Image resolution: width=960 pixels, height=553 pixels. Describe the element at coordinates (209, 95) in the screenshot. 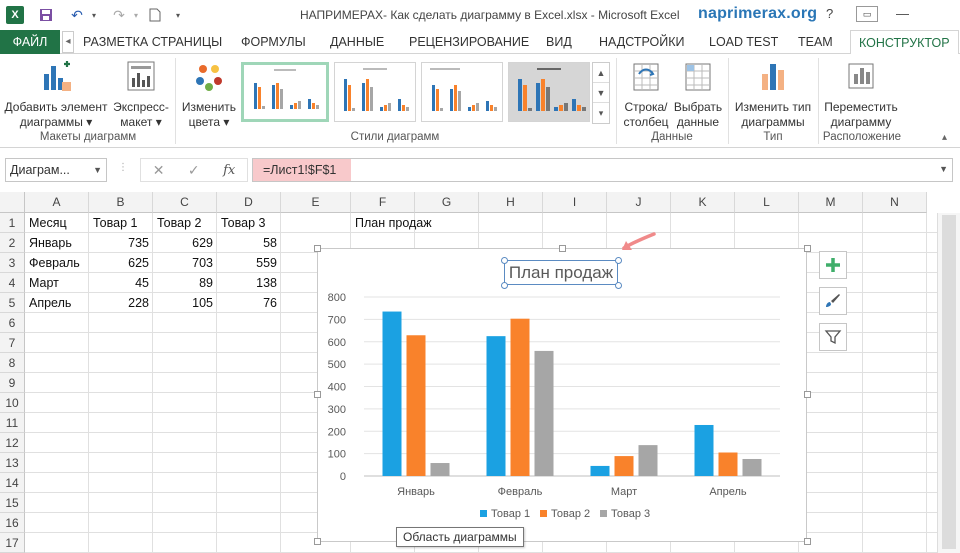

I see `change-colors-button: Изменить цвета ▾` at that location.